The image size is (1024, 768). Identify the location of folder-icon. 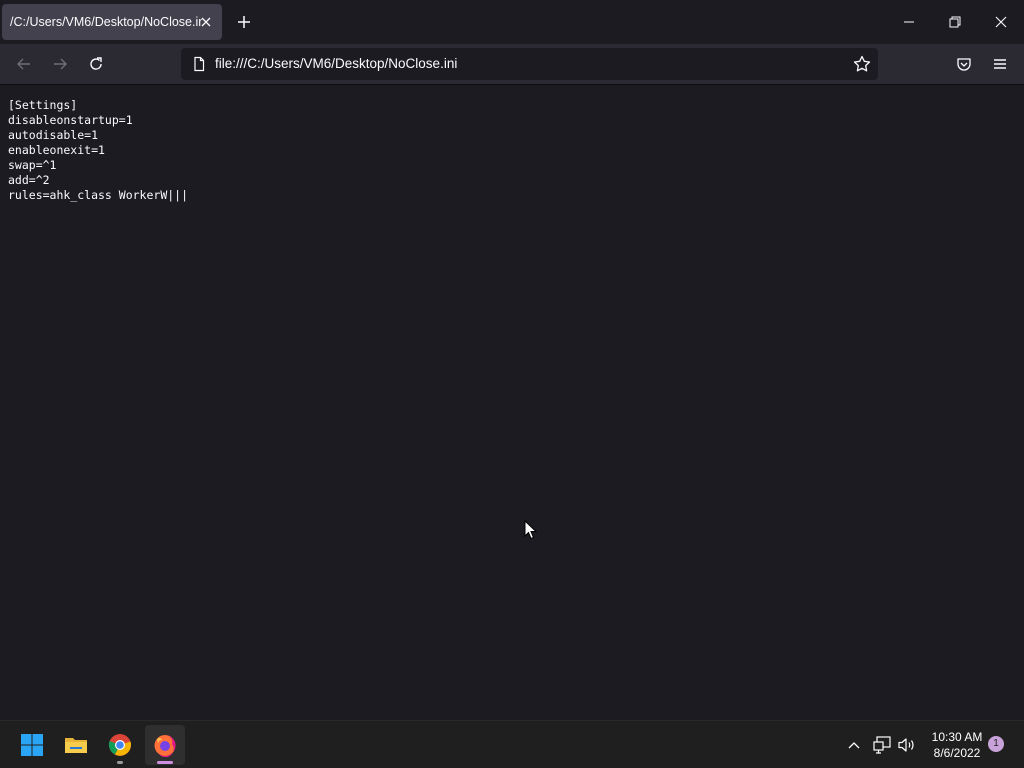
(76, 745).